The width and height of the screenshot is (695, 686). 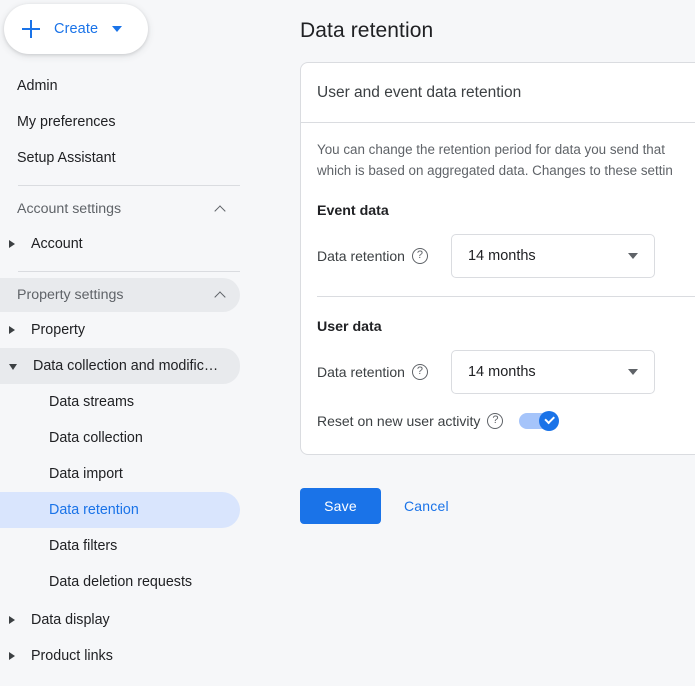 I want to click on reset-on-new-user-activity-toggle, so click(x=539, y=421).